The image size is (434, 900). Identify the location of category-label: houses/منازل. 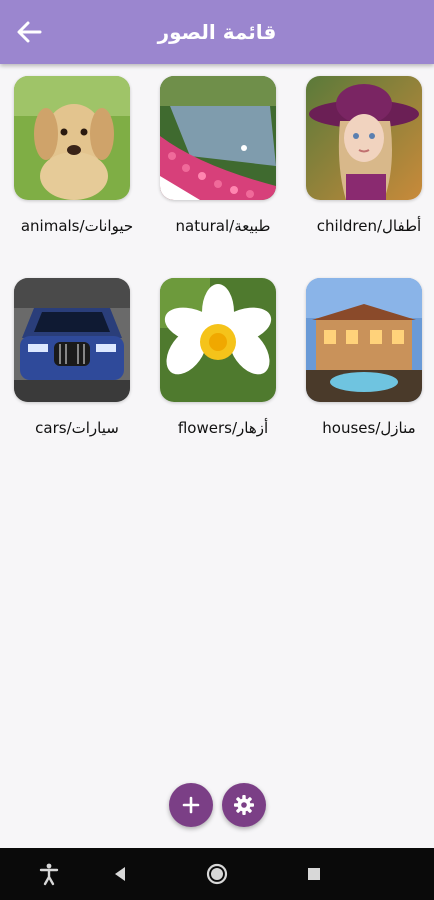
(369, 428).